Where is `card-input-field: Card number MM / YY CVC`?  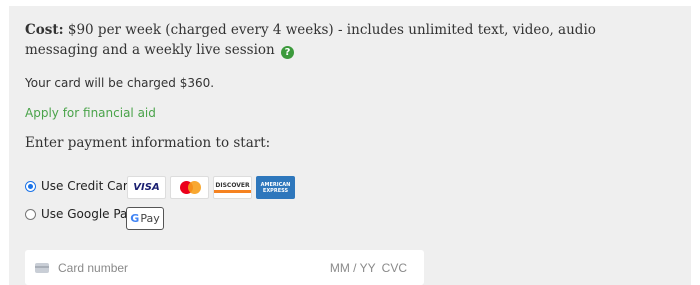 card-input-field: Card number MM / YY CVC is located at coordinates (224, 267).